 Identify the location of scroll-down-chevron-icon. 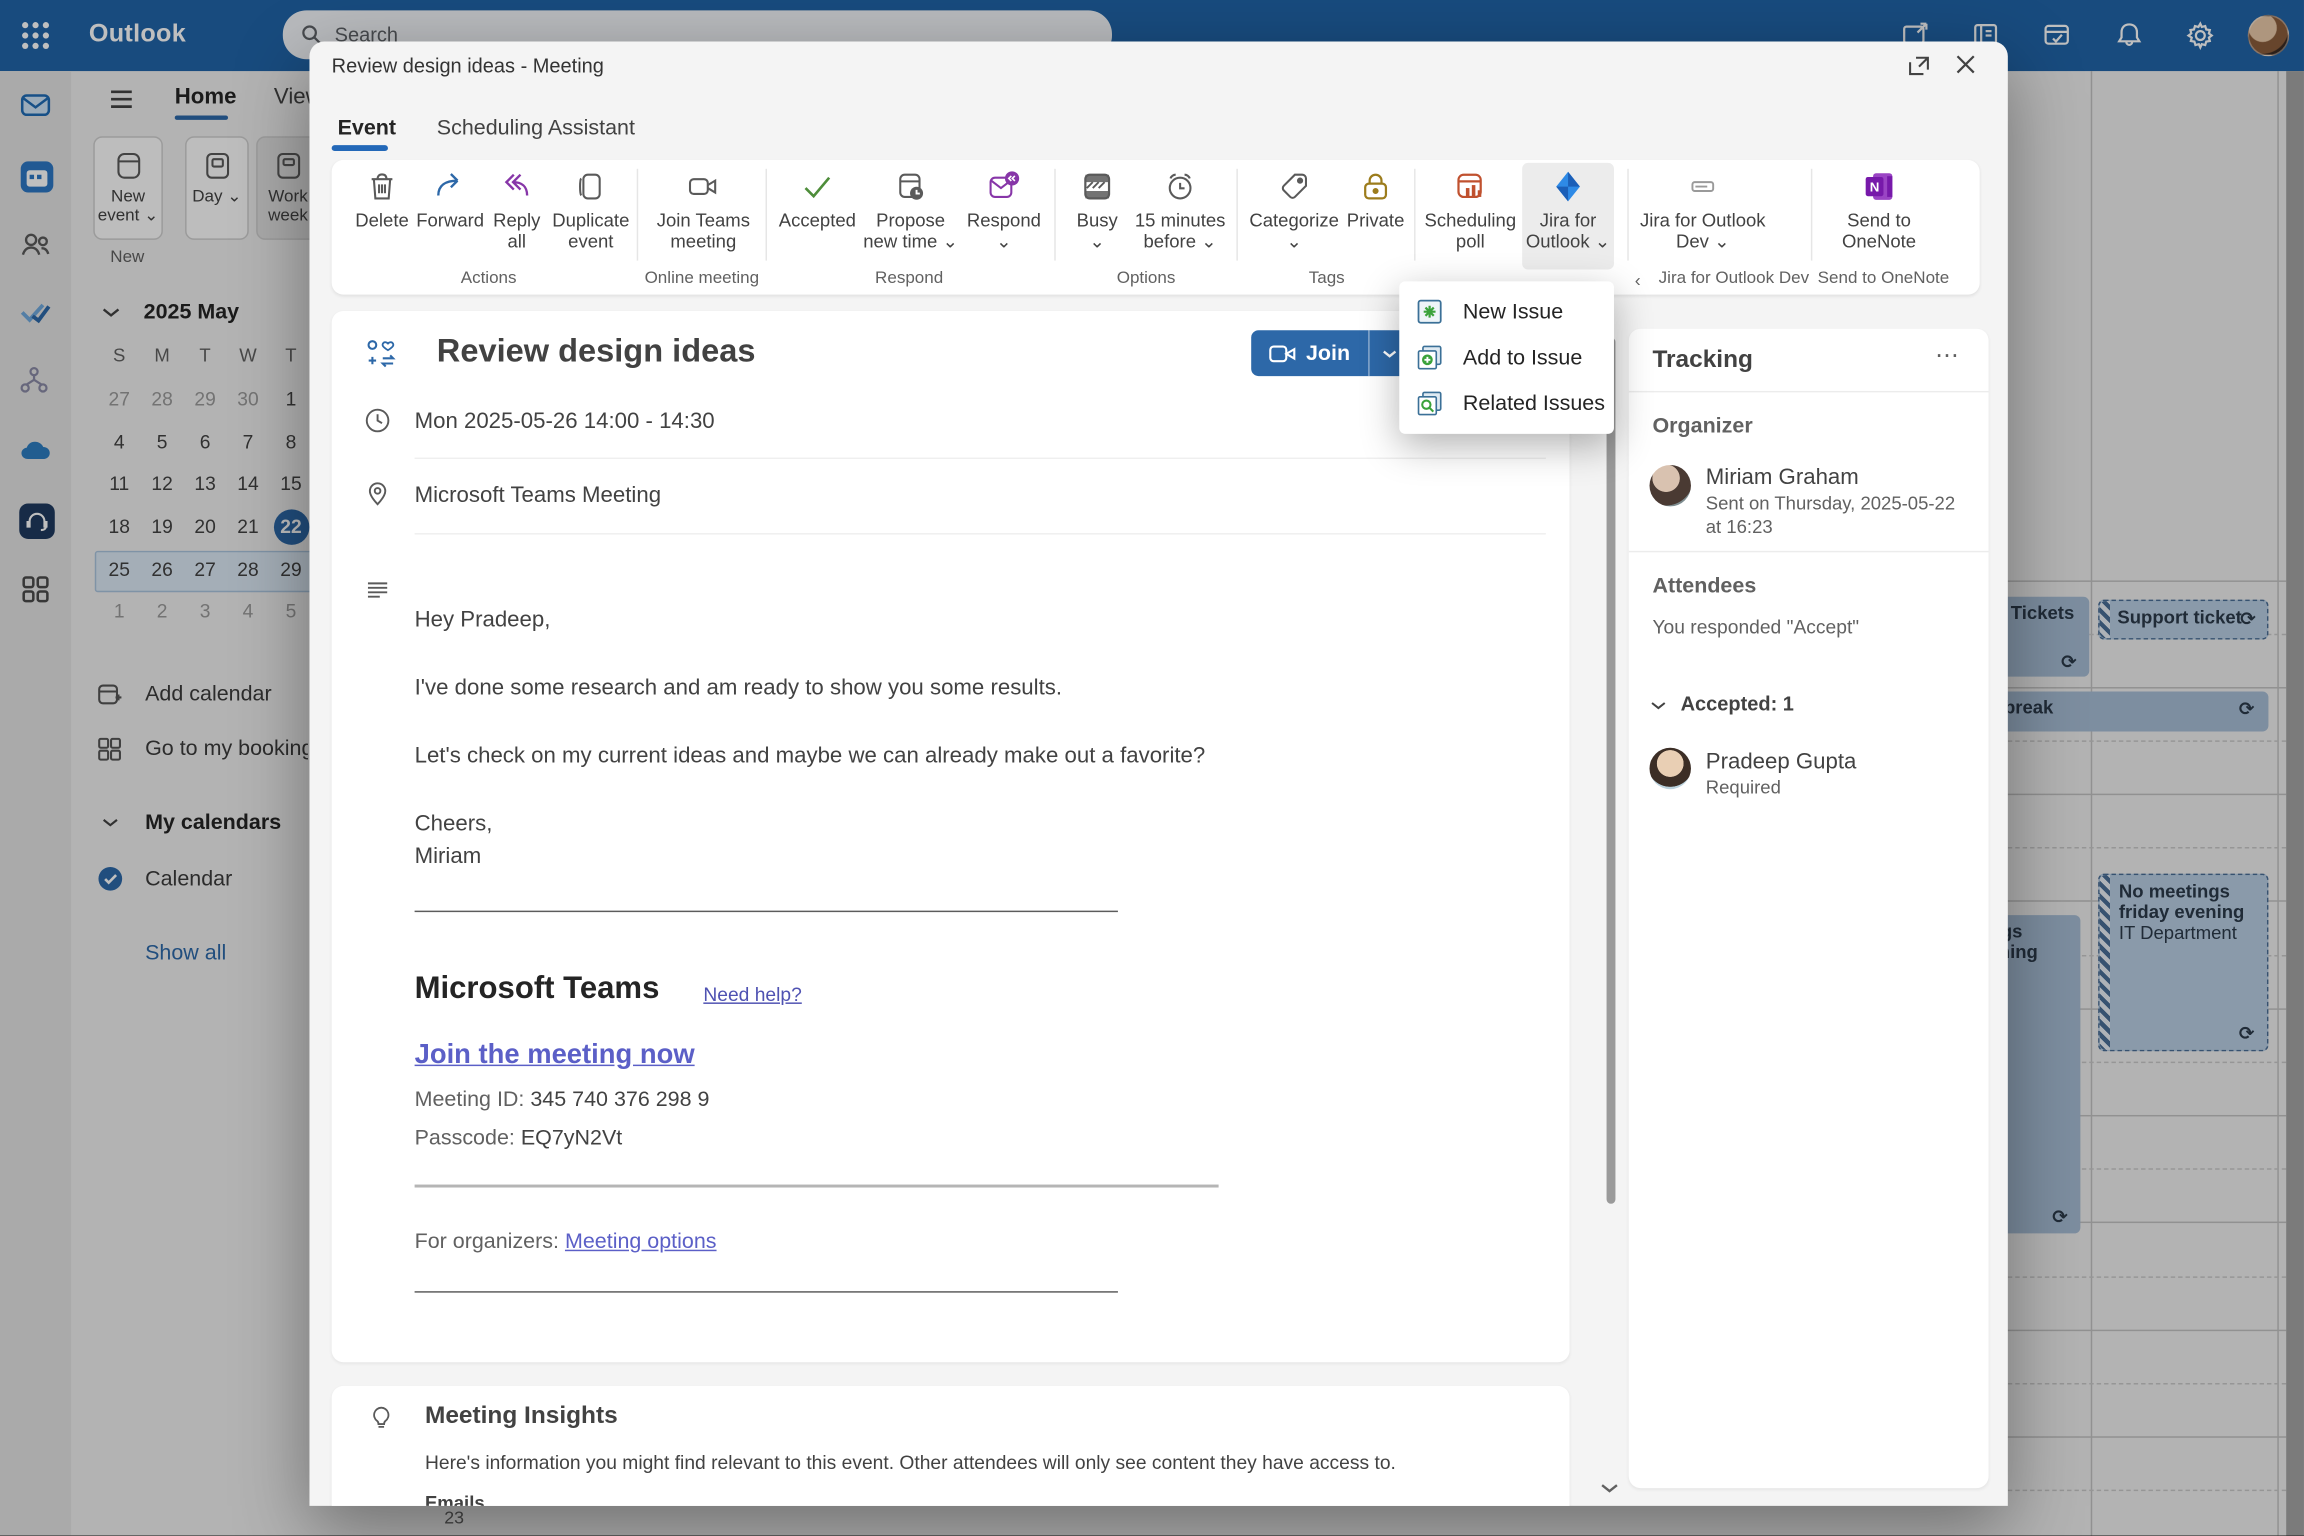
(1609, 1488).